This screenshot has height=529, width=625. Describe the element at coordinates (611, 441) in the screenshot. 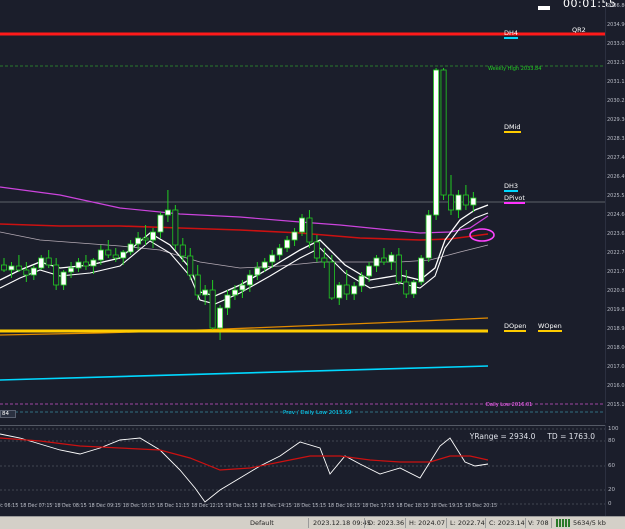

I see `oscillator-tick: 80` at that location.